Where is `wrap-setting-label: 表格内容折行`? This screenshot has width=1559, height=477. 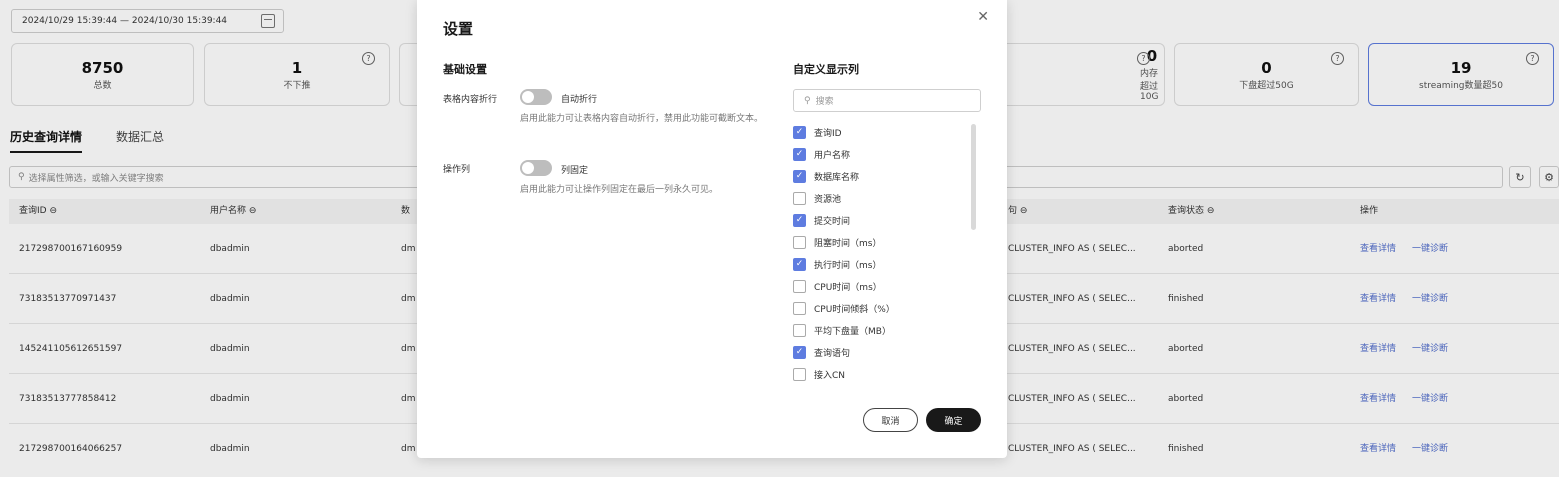
wrap-setting-label: 表格内容折行 is located at coordinates (470, 100).